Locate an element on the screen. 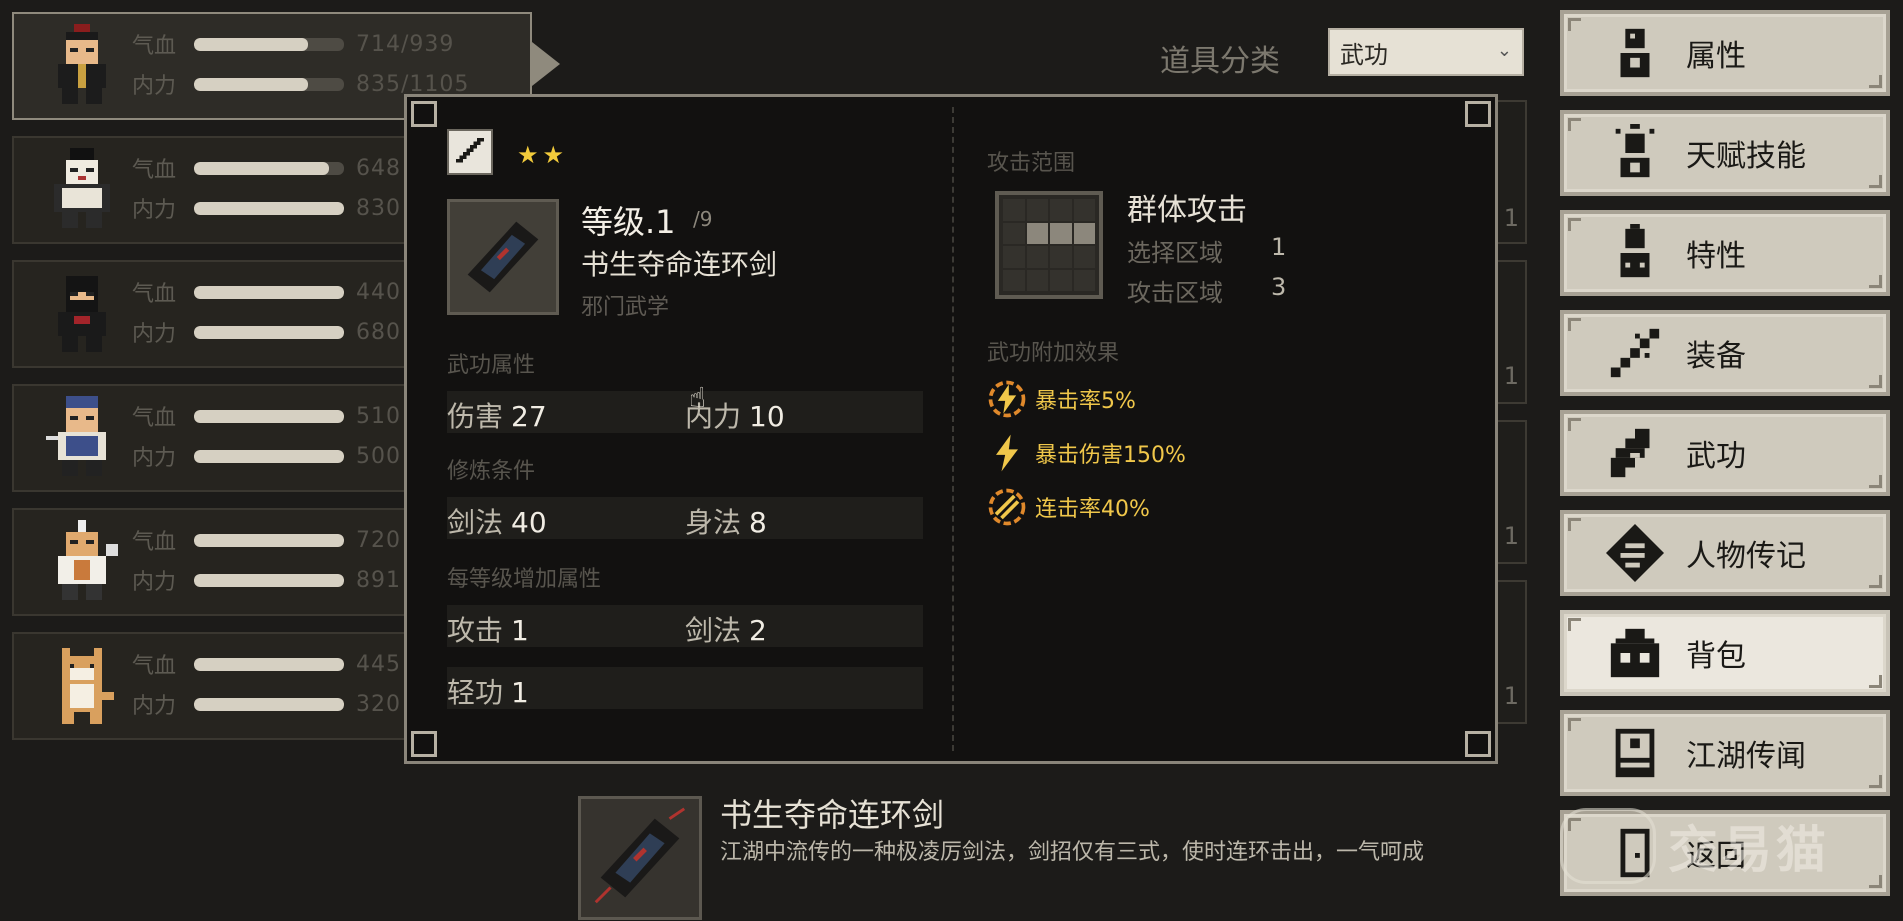  divider is located at coordinates (953, 429).